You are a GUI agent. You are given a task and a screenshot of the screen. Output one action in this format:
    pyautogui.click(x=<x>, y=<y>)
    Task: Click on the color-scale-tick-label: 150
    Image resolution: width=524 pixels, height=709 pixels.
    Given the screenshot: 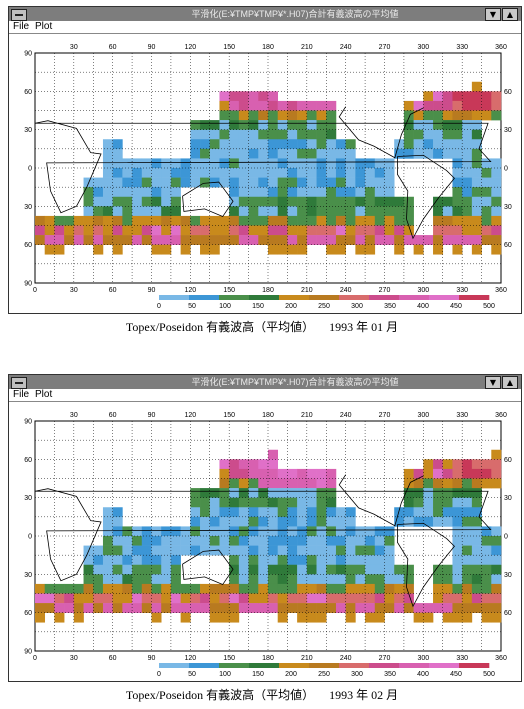 What is the action you would take?
    pyautogui.click(x=258, y=674)
    